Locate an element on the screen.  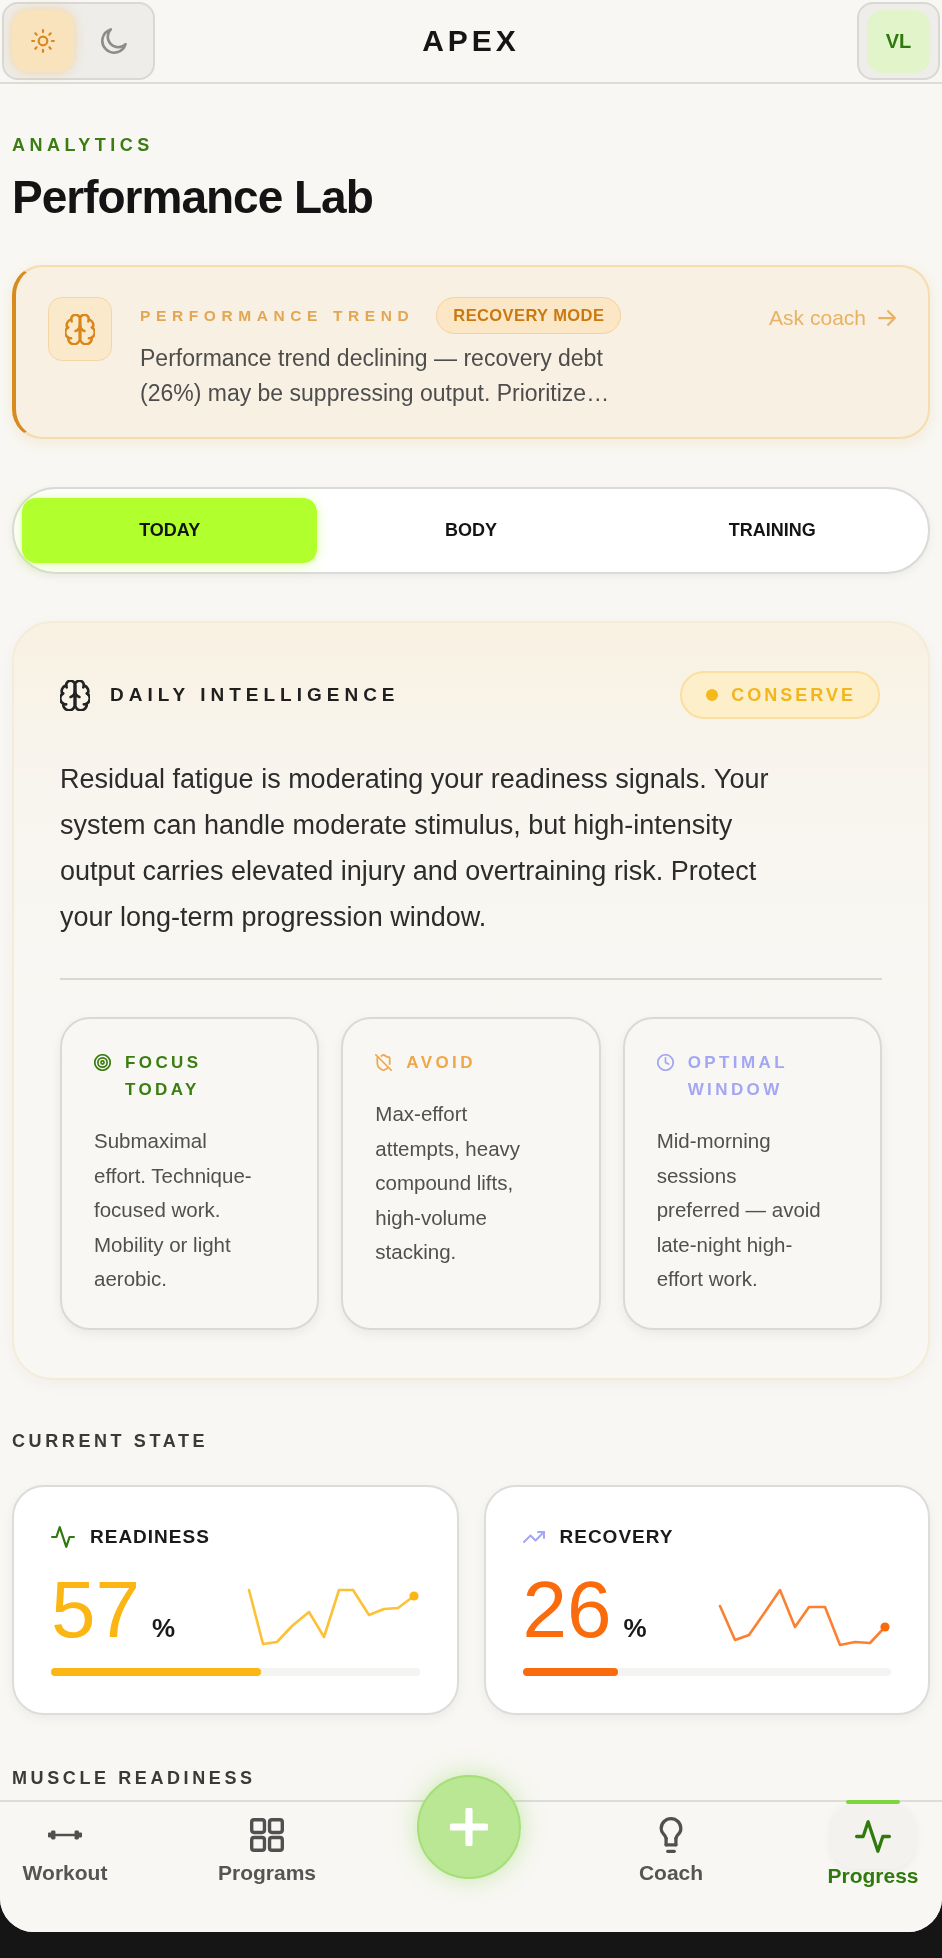
add-button is located at coordinates (469, 1827).